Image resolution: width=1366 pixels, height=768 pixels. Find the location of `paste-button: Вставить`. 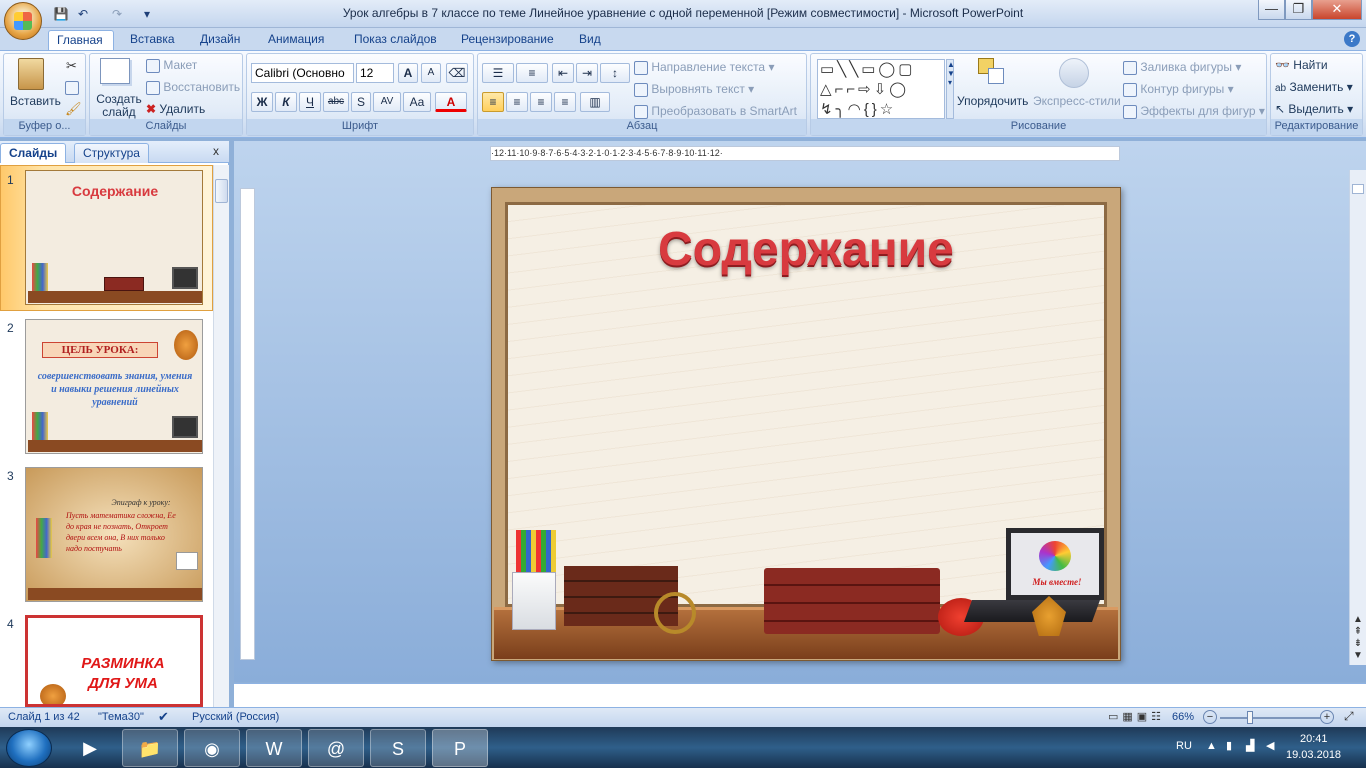

paste-button: Вставить is located at coordinates (35, 101).